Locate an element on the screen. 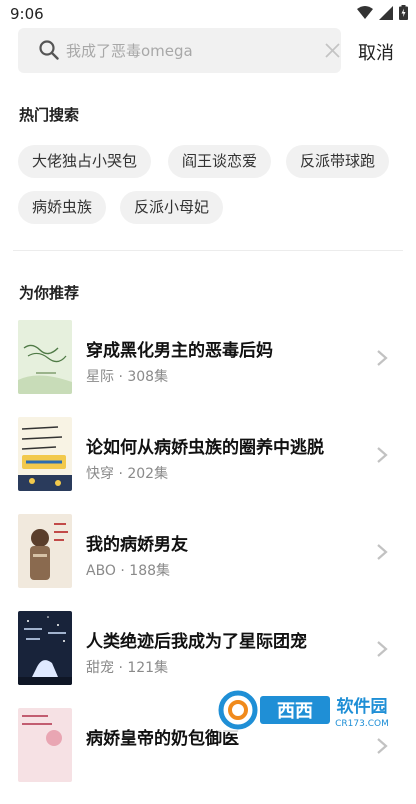 This screenshot has height=804, width=416. battery-icon is located at coordinates (403, 12).